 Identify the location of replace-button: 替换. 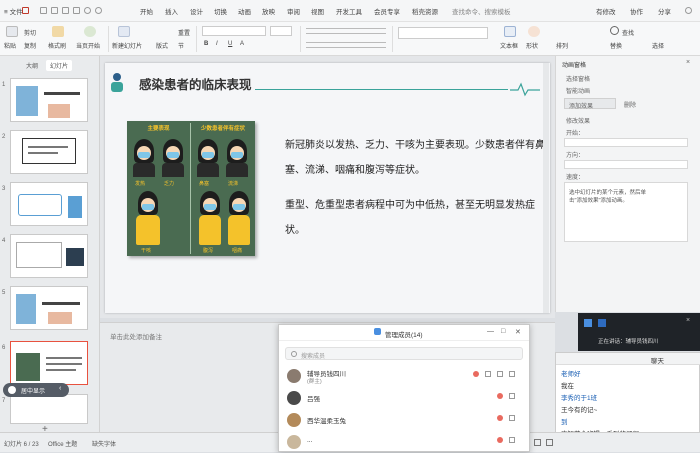
(616, 45).